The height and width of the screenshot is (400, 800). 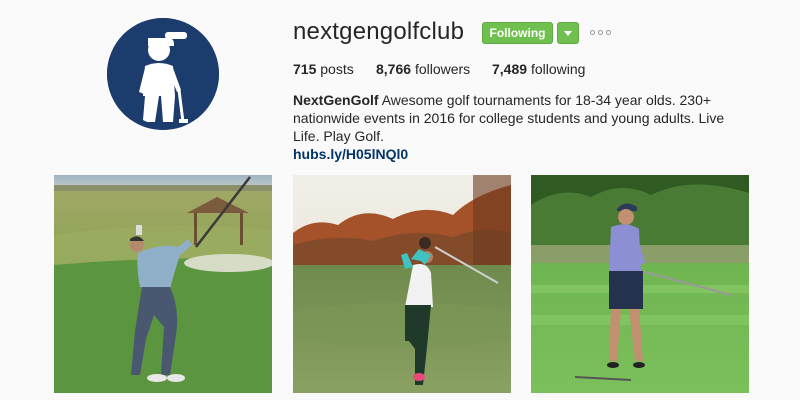 I want to click on golfer-fairway-photo, so click(x=640, y=284).